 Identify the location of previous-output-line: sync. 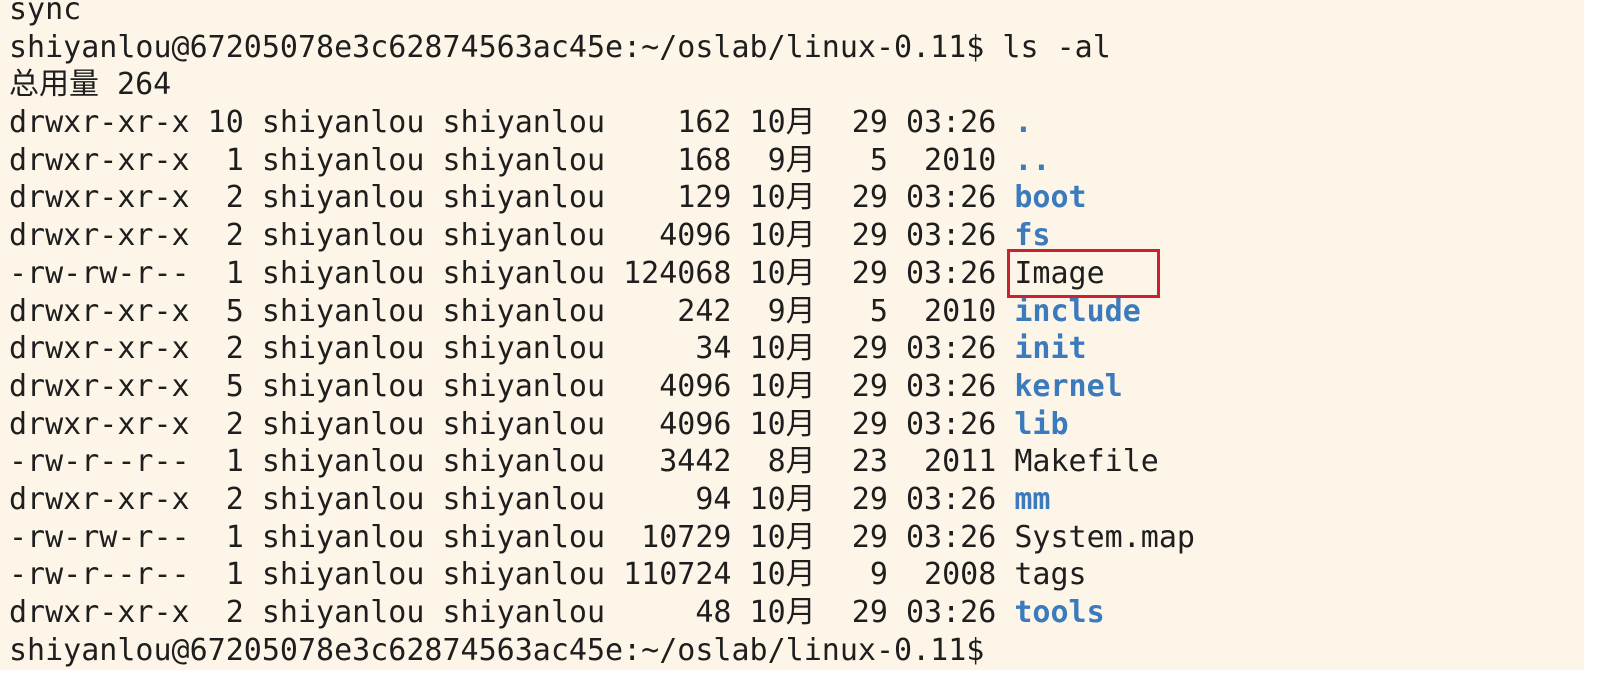
(602, 14).